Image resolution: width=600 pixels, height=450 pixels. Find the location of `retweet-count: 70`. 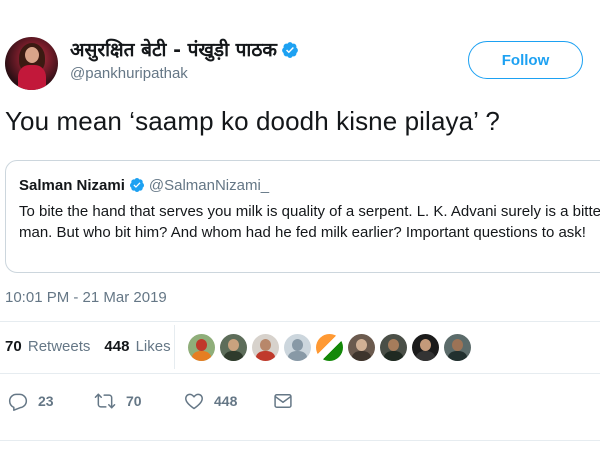

retweet-count: 70 is located at coordinates (134, 401).